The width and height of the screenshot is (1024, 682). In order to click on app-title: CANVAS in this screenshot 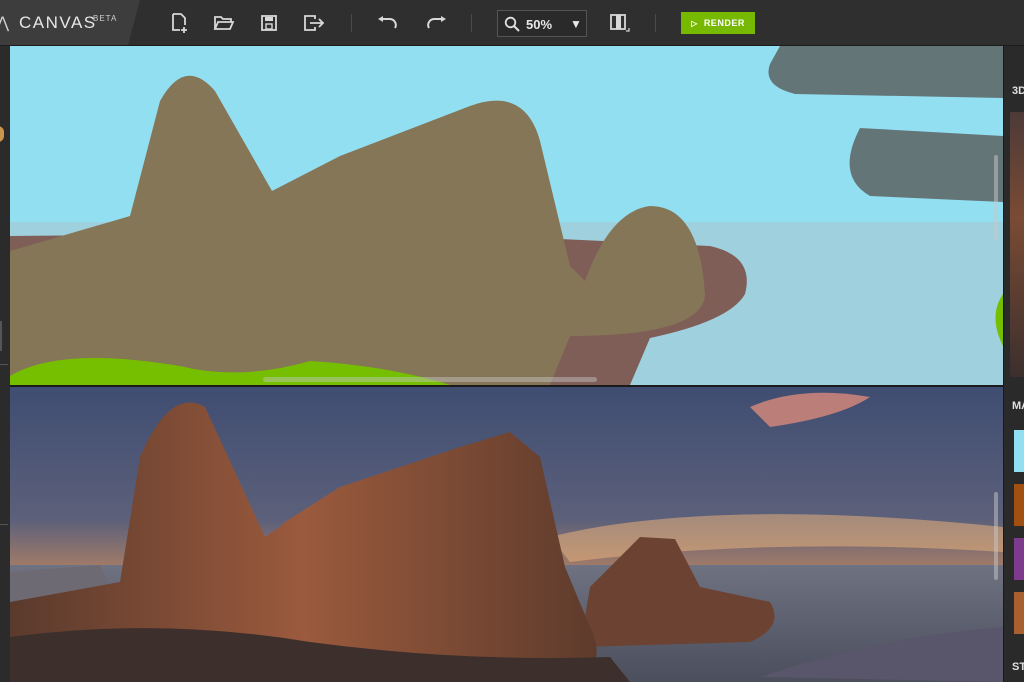, I will do `click(58, 22)`.